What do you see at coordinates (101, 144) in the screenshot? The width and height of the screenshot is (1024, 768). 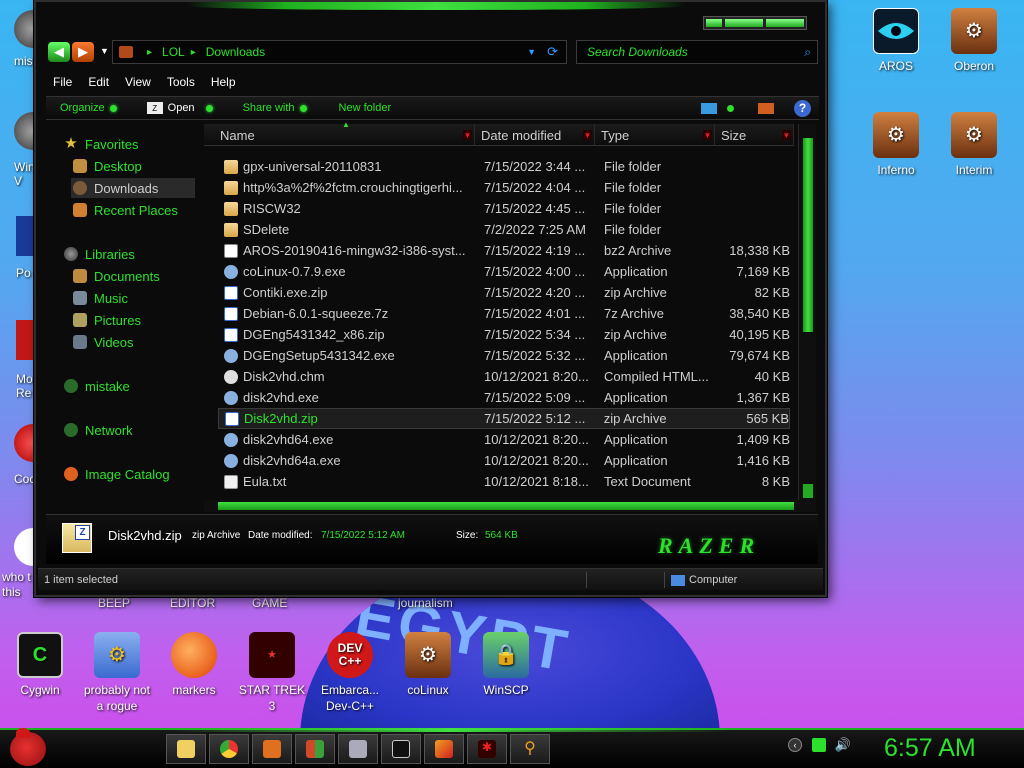 I see `nav-favorites: ★ Favorites` at bounding box center [101, 144].